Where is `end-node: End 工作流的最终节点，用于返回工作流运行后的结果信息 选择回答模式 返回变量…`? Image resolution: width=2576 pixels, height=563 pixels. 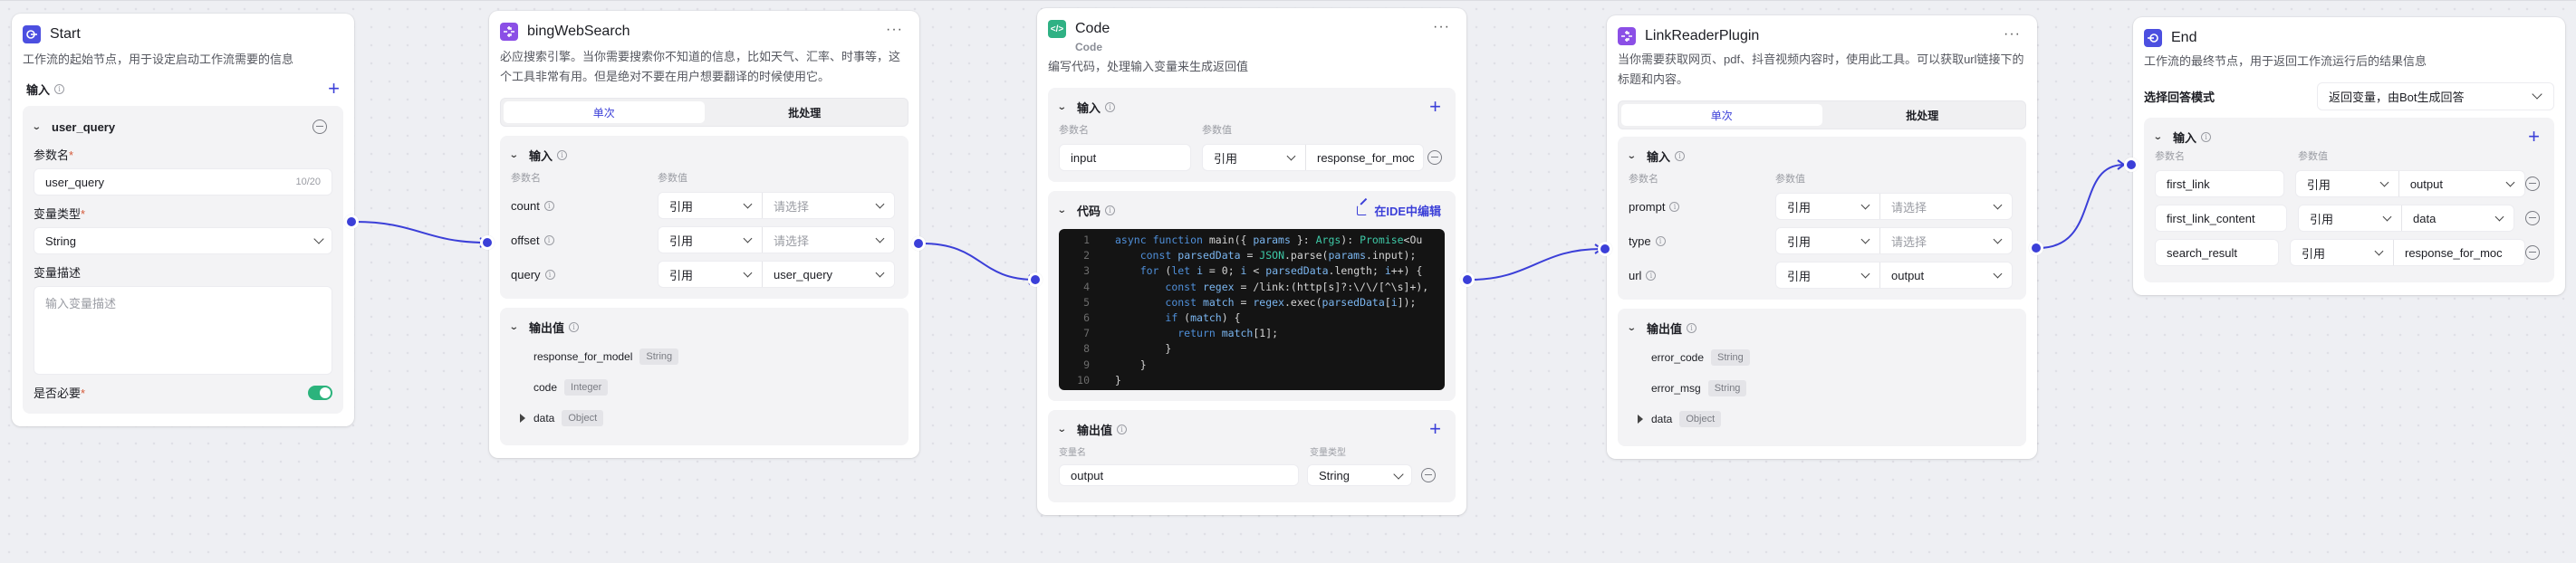 end-node: End 工作流的最终节点，用于返回工作流运行后的结果信息 选择回答模式 返回变量… is located at coordinates (2349, 156).